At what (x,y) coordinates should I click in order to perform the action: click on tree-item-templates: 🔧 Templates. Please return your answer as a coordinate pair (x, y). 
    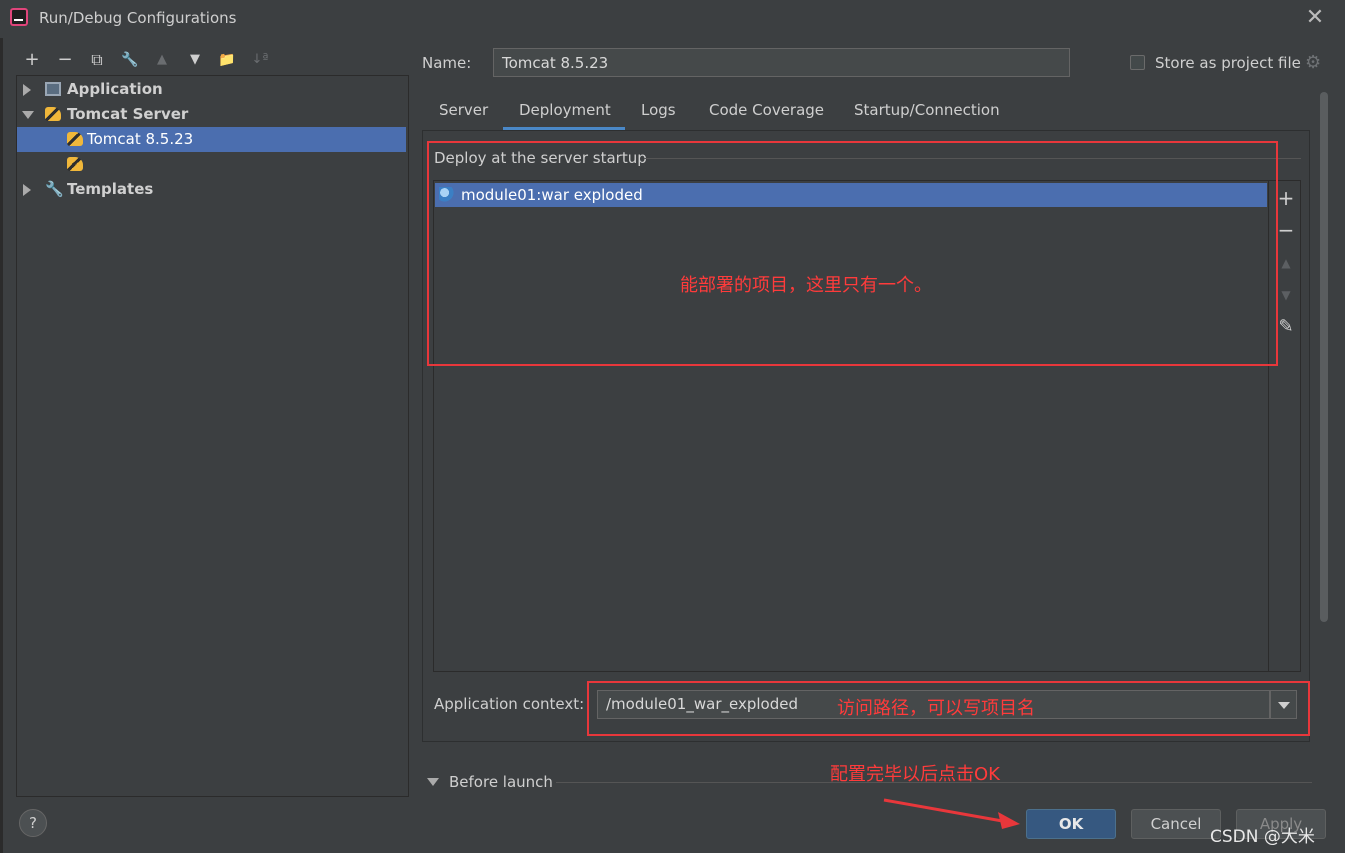
    Looking at the image, I should click on (211, 189).